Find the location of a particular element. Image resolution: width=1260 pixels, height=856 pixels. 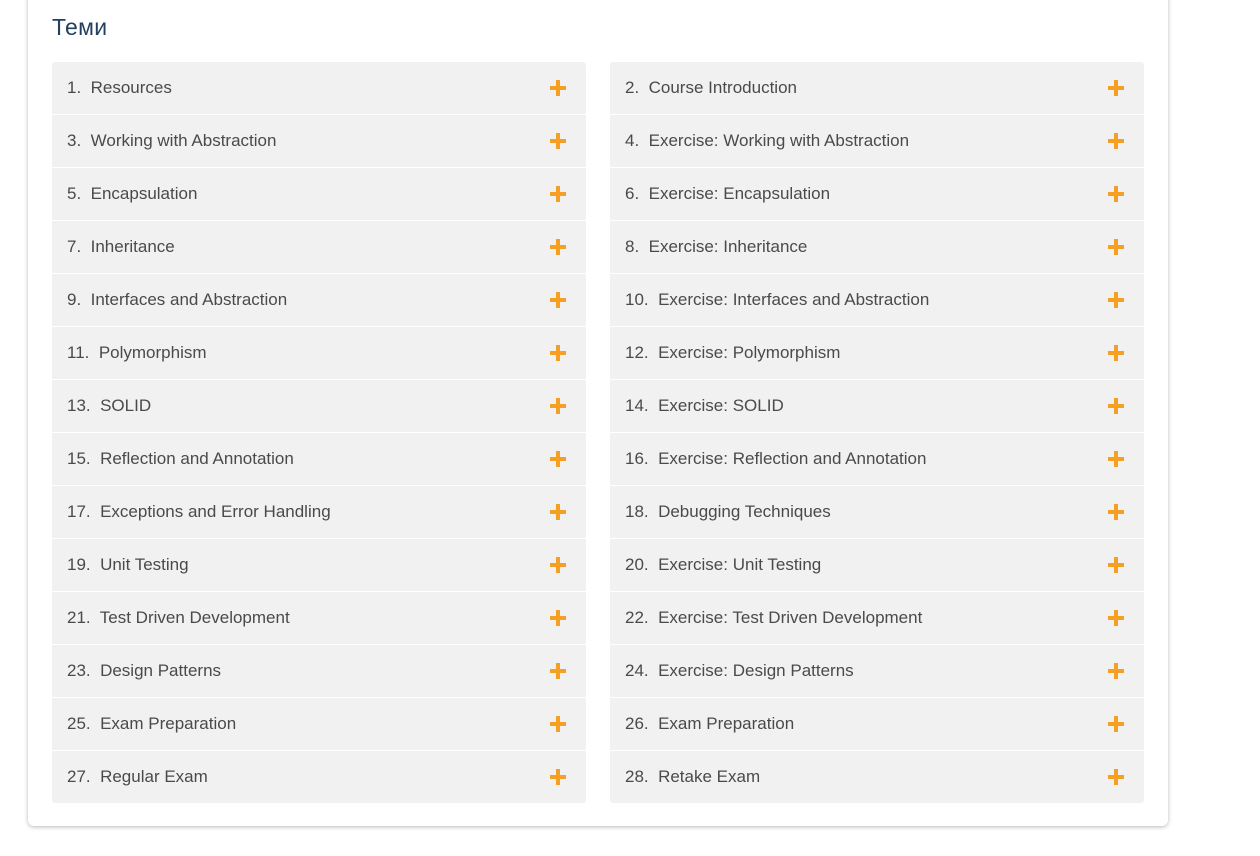

topic-item: 4. Exercise: Working with Abstraction is located at coordinates (877, 141).